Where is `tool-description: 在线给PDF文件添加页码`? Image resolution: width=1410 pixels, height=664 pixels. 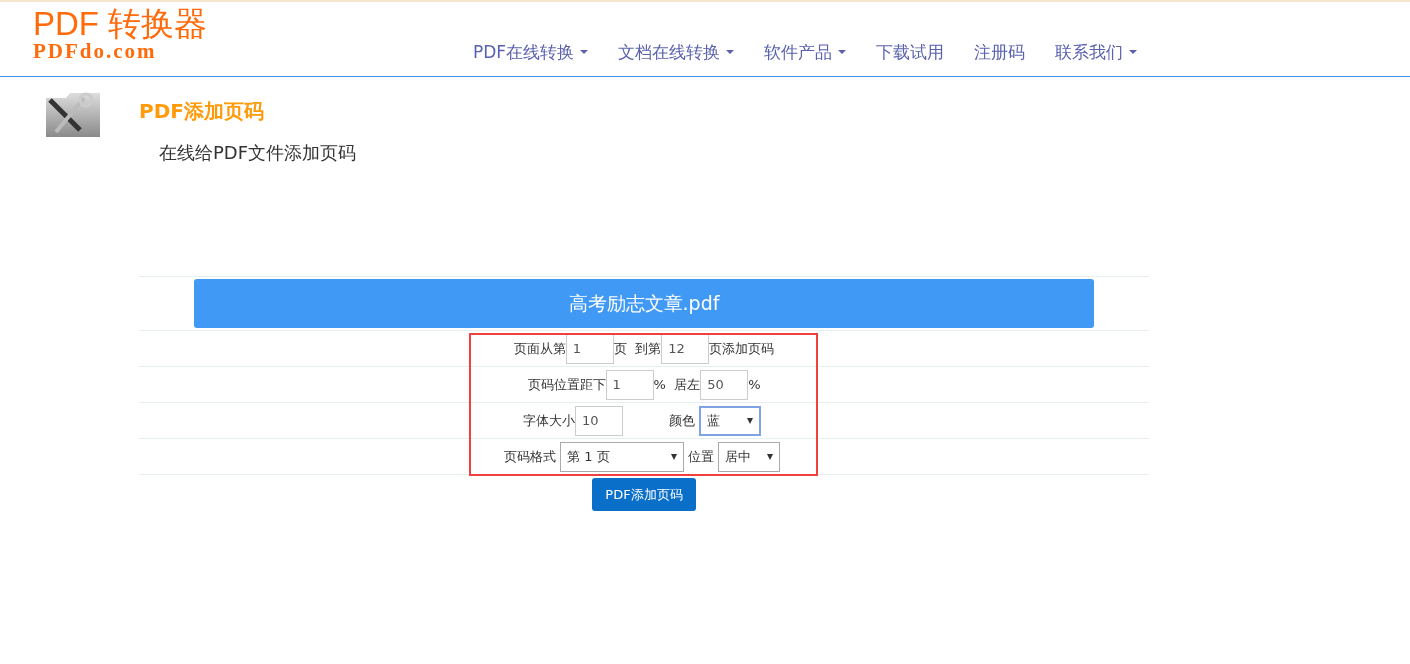
tool-description: 在线给PDF文件添加页码 is located at coordinates (258, 153).